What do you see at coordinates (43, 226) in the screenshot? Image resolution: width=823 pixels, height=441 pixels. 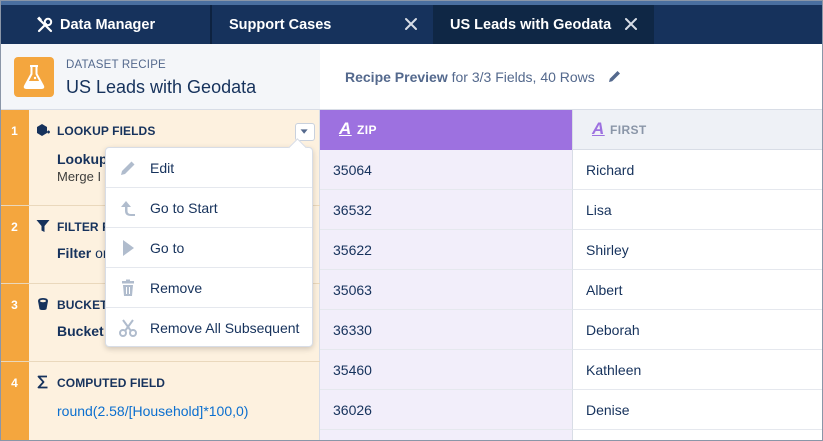 I see `filter-icon` at bounding box center [43, 226].